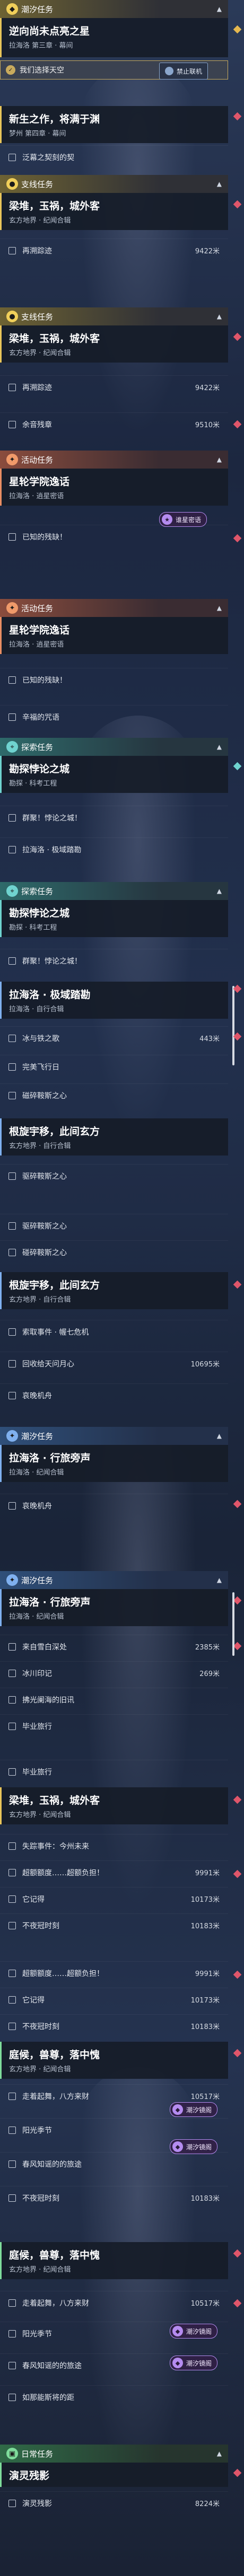 Image resolution: width=244 pixels, height=2576 pixels. What do you see at coordinates (114, 2503) in the screenshot?
I see `objective-row: 演灵残影 8224米` at bounding box center [114, 2503].